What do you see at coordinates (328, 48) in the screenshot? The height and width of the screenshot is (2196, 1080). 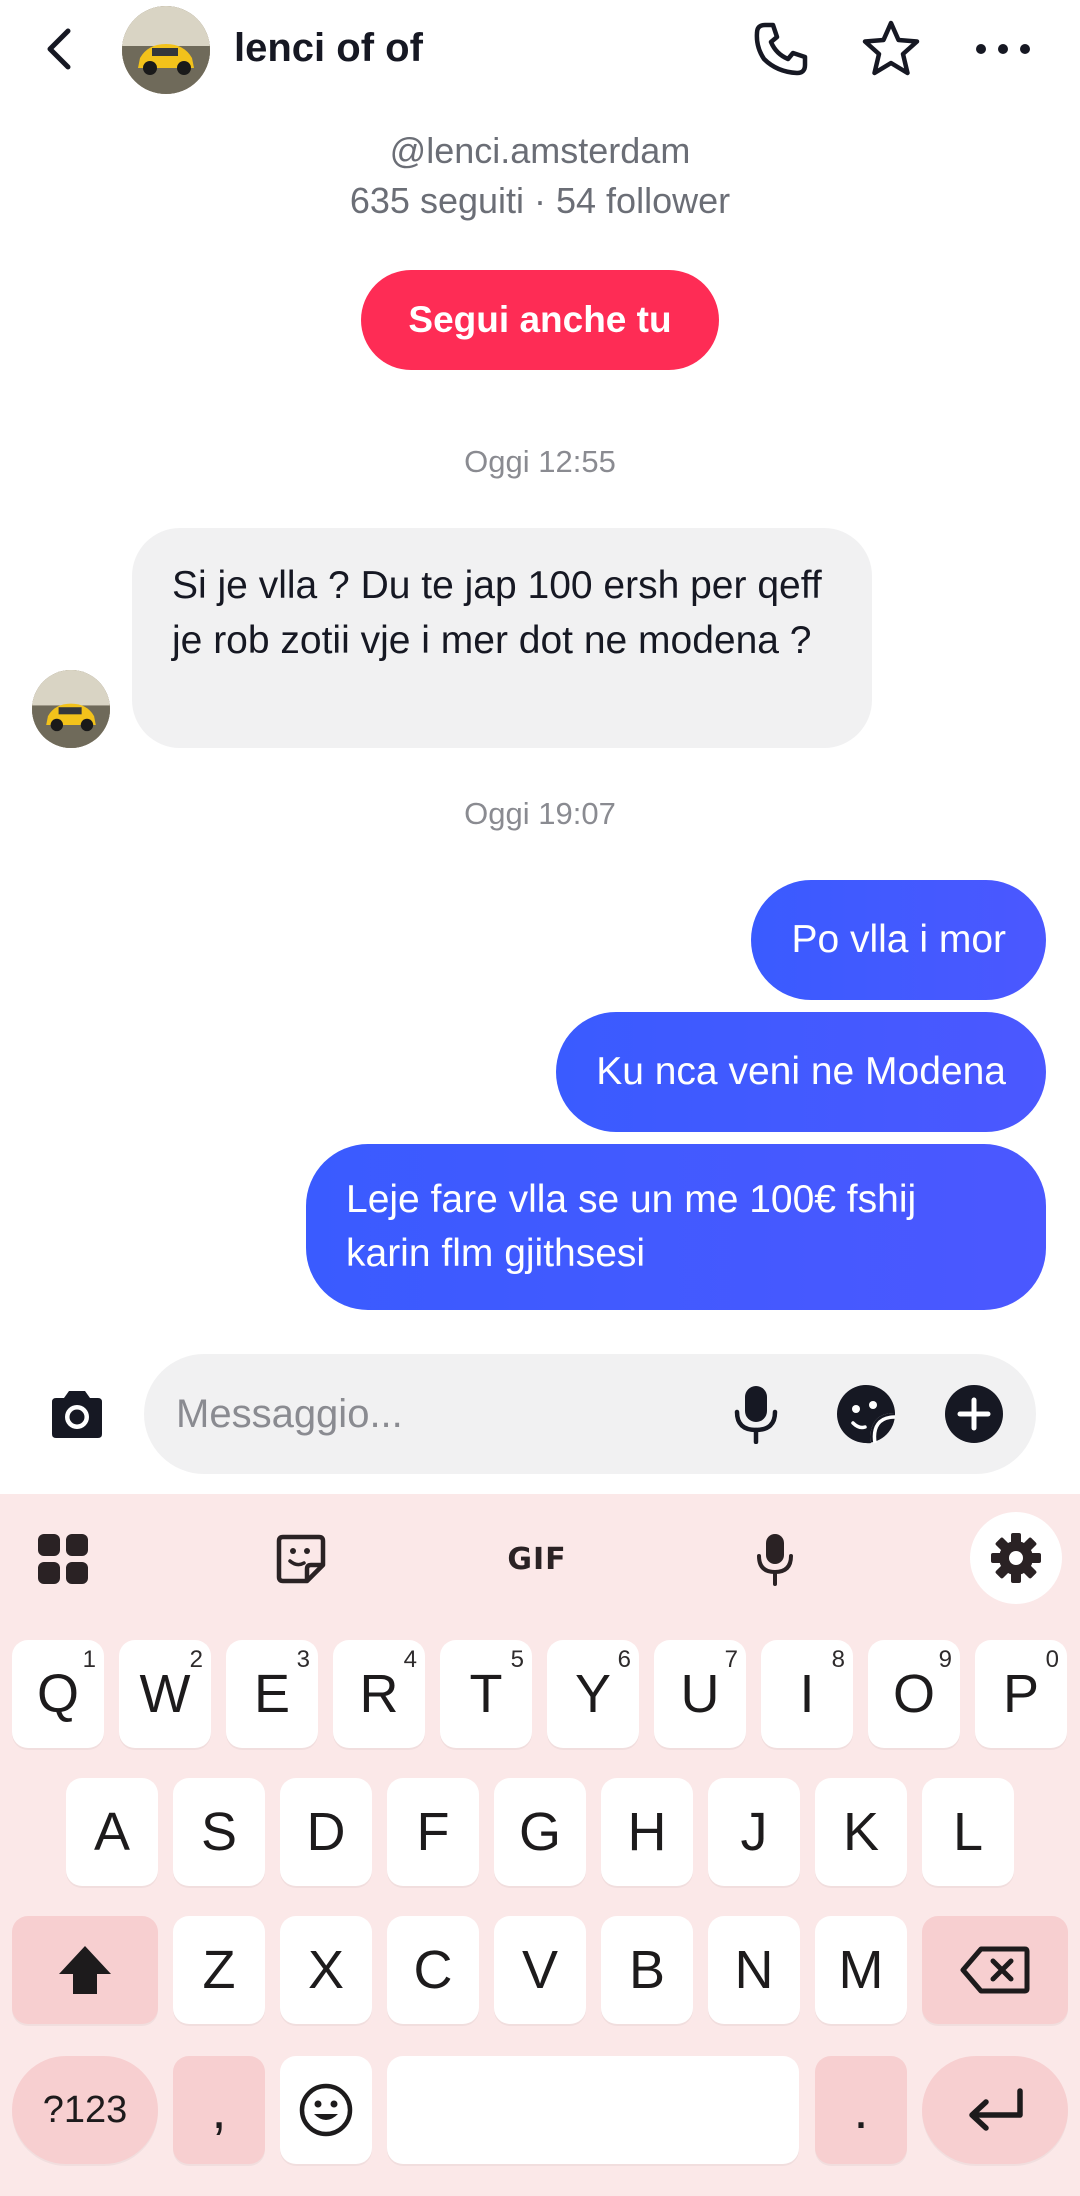 I see `contact-name: lenci of of` at bounding box center [328, 48].